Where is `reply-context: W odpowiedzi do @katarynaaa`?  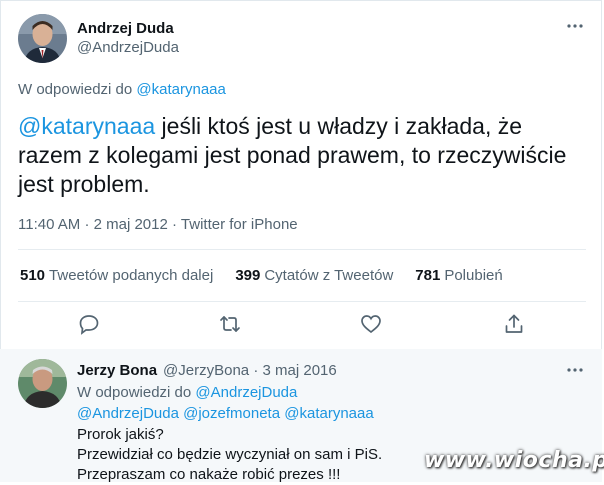
reply-context: W odpowiedzi do @katarynaaa is located at coordinates (122, 89).